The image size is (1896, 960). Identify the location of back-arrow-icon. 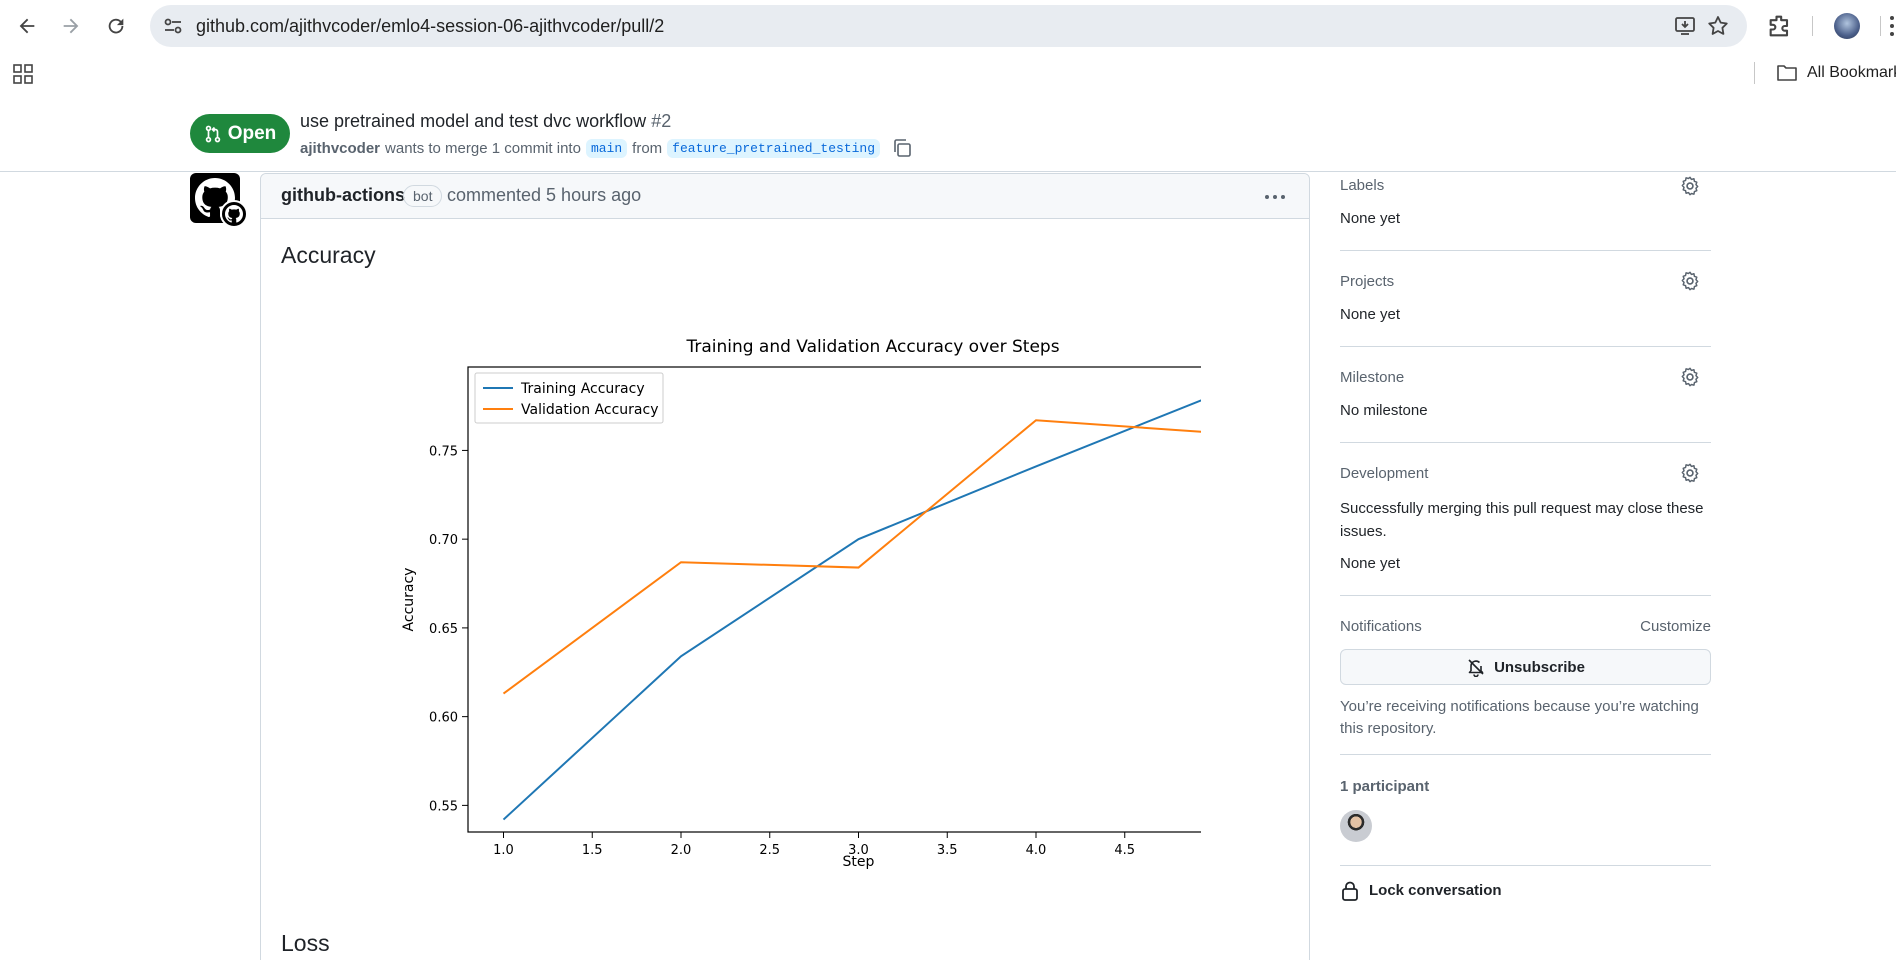
(27, 26).